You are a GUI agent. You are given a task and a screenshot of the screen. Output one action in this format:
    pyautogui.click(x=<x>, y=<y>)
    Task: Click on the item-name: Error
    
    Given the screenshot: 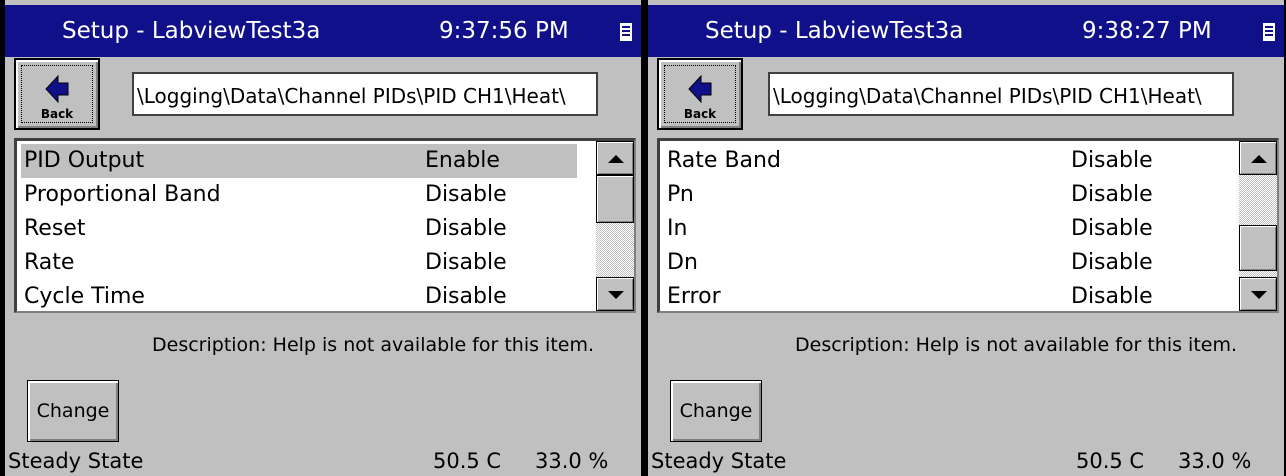 What is the action you would take?
    pyautogui.click(x=694, y=296)
    